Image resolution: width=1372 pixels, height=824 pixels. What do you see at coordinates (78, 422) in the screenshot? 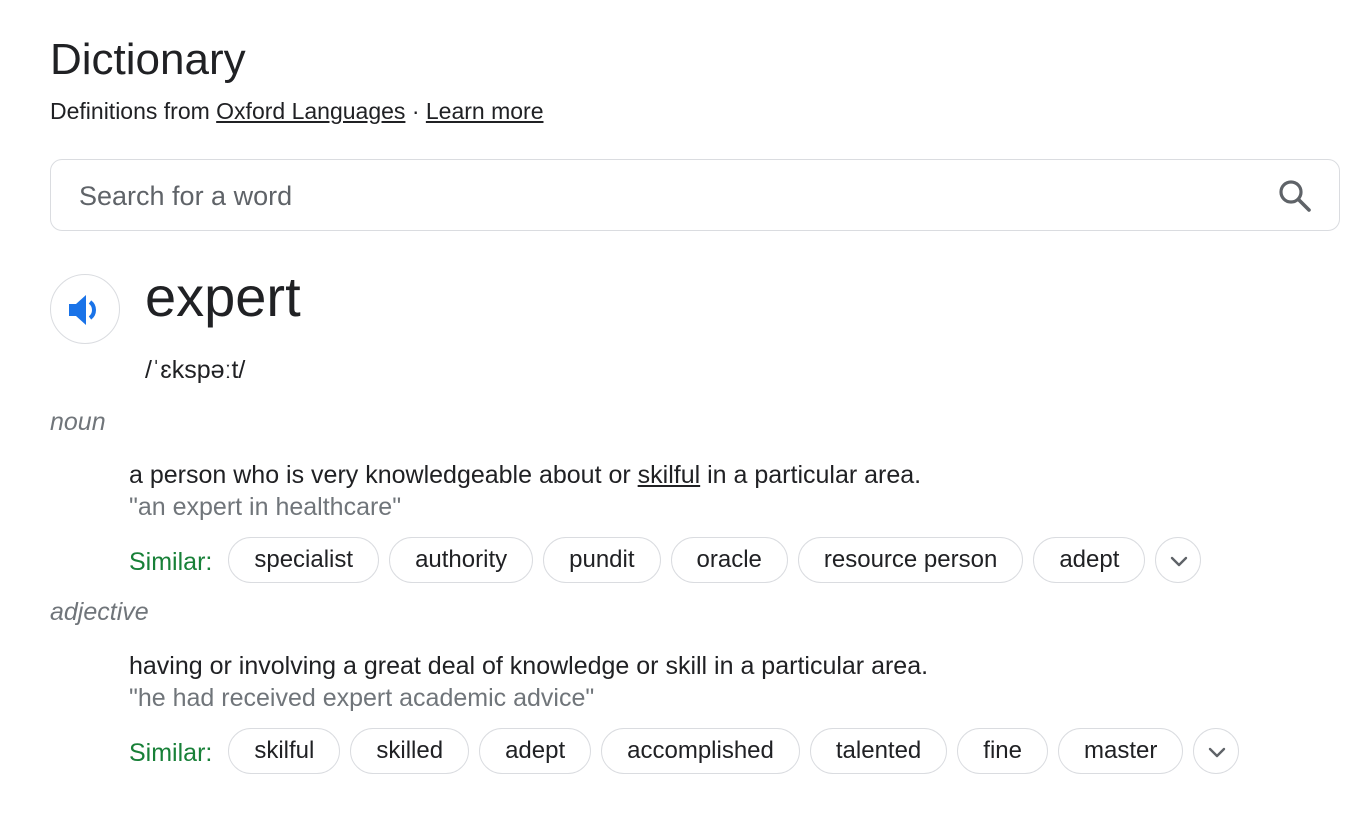
I see `part-of-speech-noun: noun` at bounding box center [78, 422].